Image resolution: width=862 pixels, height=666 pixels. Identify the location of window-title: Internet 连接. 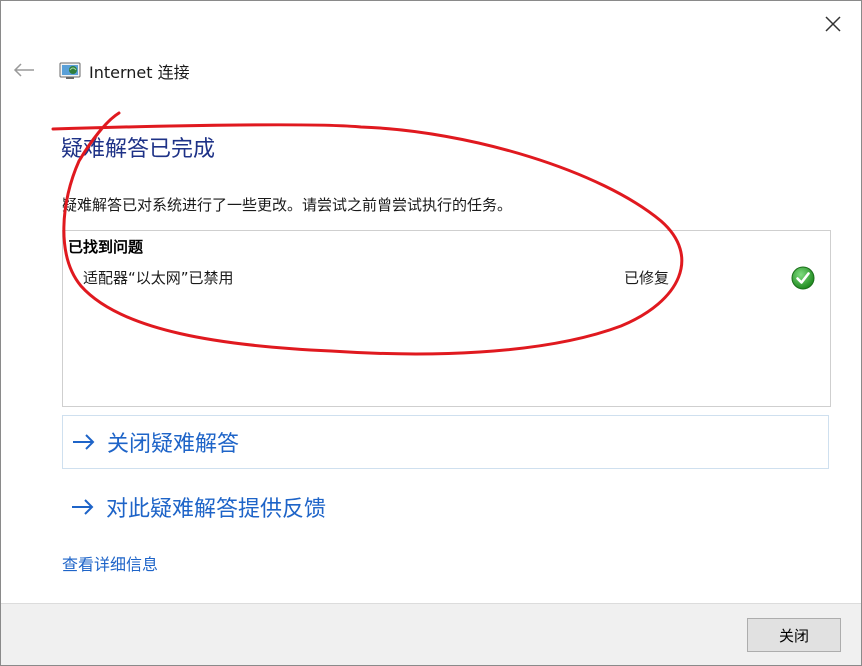
(139, 72).